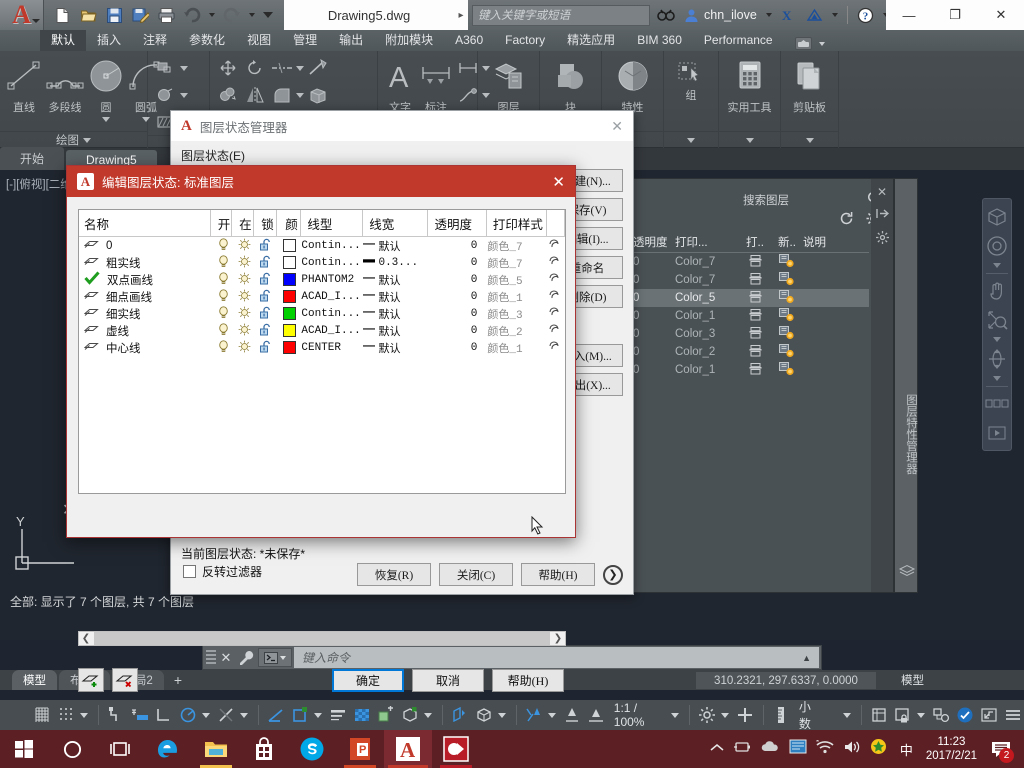  I want to click on cortana-button, so click(72, 749).